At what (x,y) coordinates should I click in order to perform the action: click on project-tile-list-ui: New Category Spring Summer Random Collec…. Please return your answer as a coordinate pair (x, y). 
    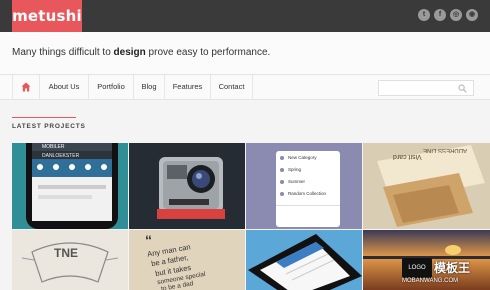
    Looking at the image, I should click on (304, 186).